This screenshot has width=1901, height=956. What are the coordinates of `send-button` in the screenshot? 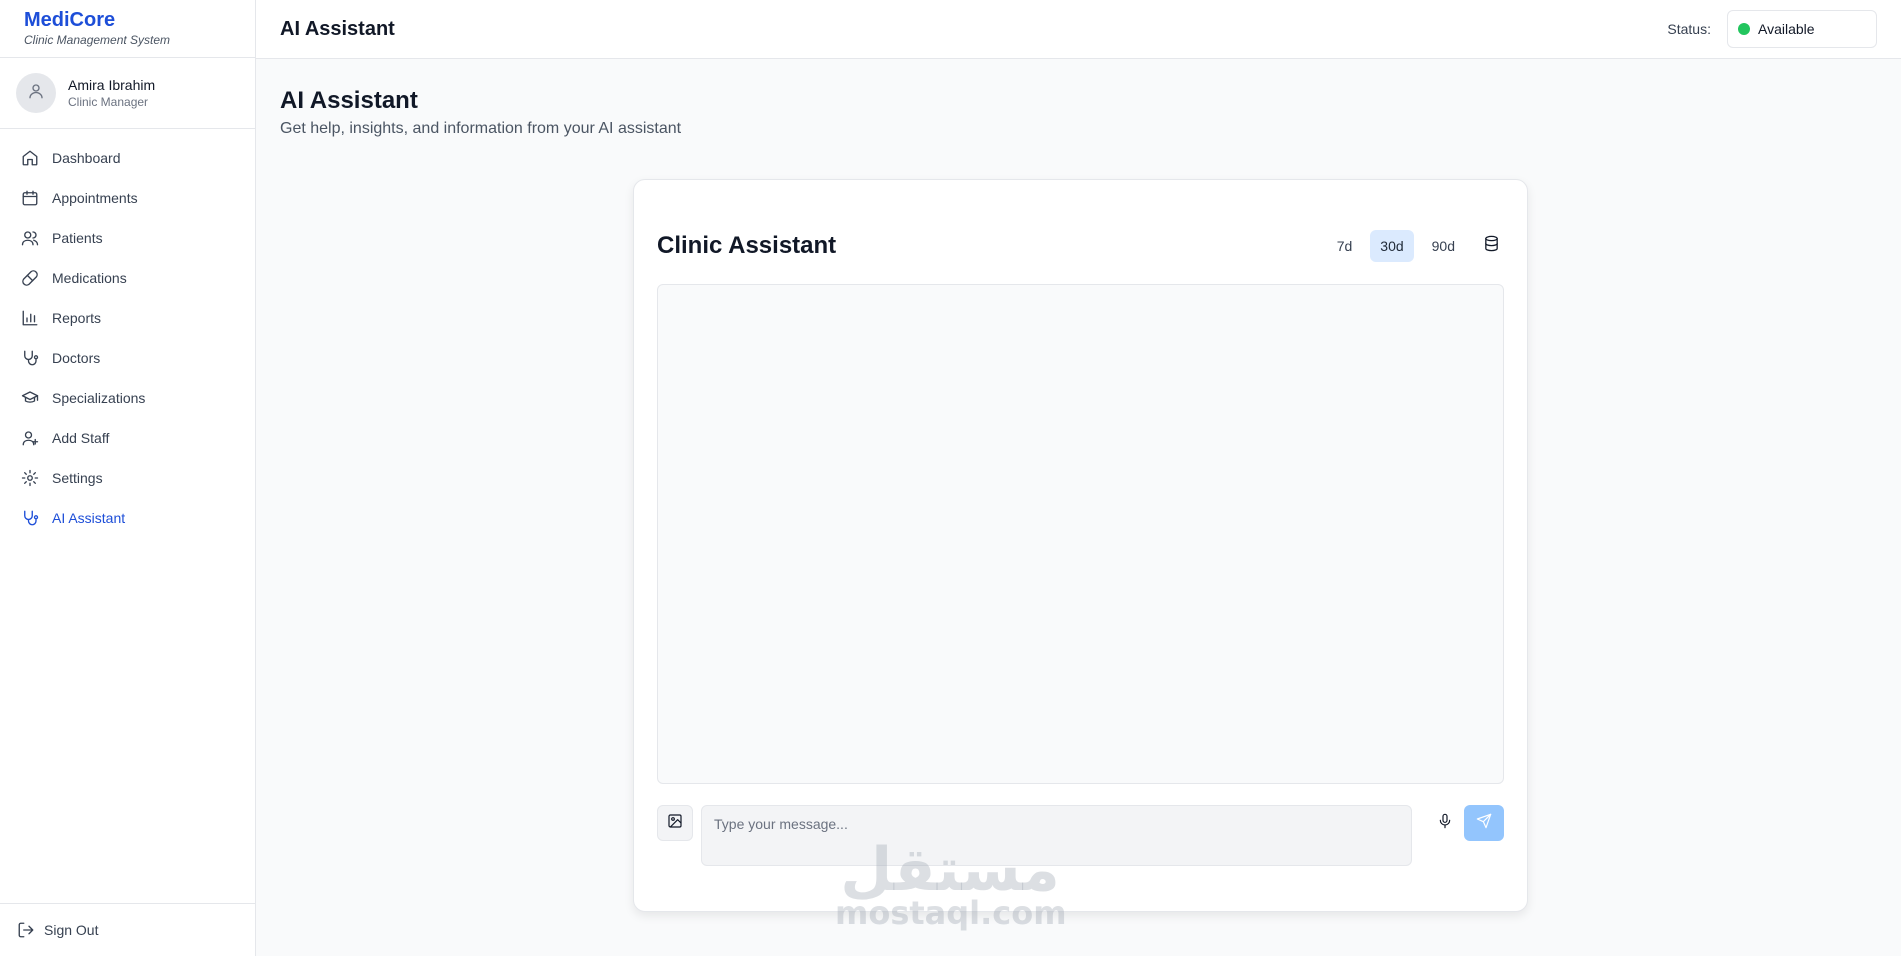 It's located at (1484, 823).